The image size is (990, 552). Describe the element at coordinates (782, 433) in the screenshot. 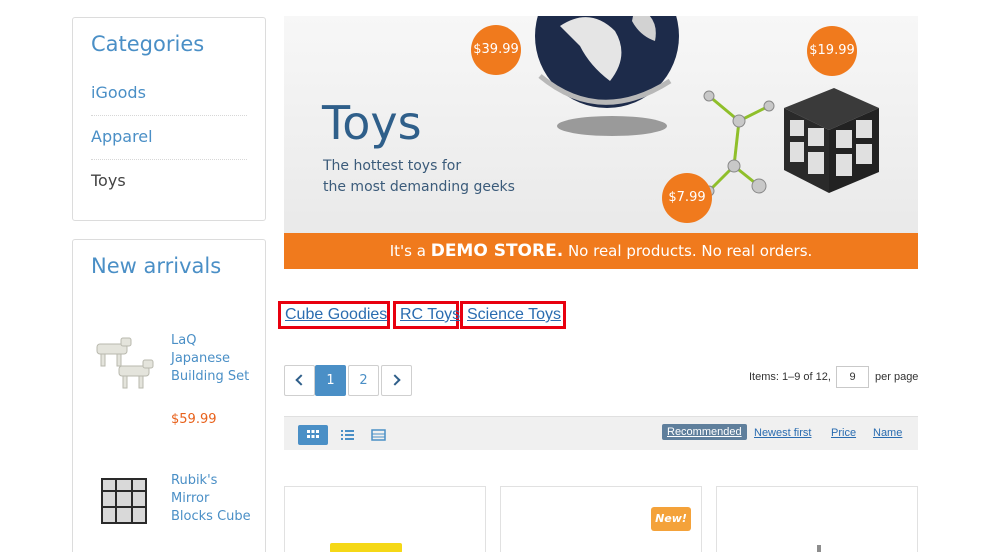

I see `sort-newest-first: Newest first` at that location.